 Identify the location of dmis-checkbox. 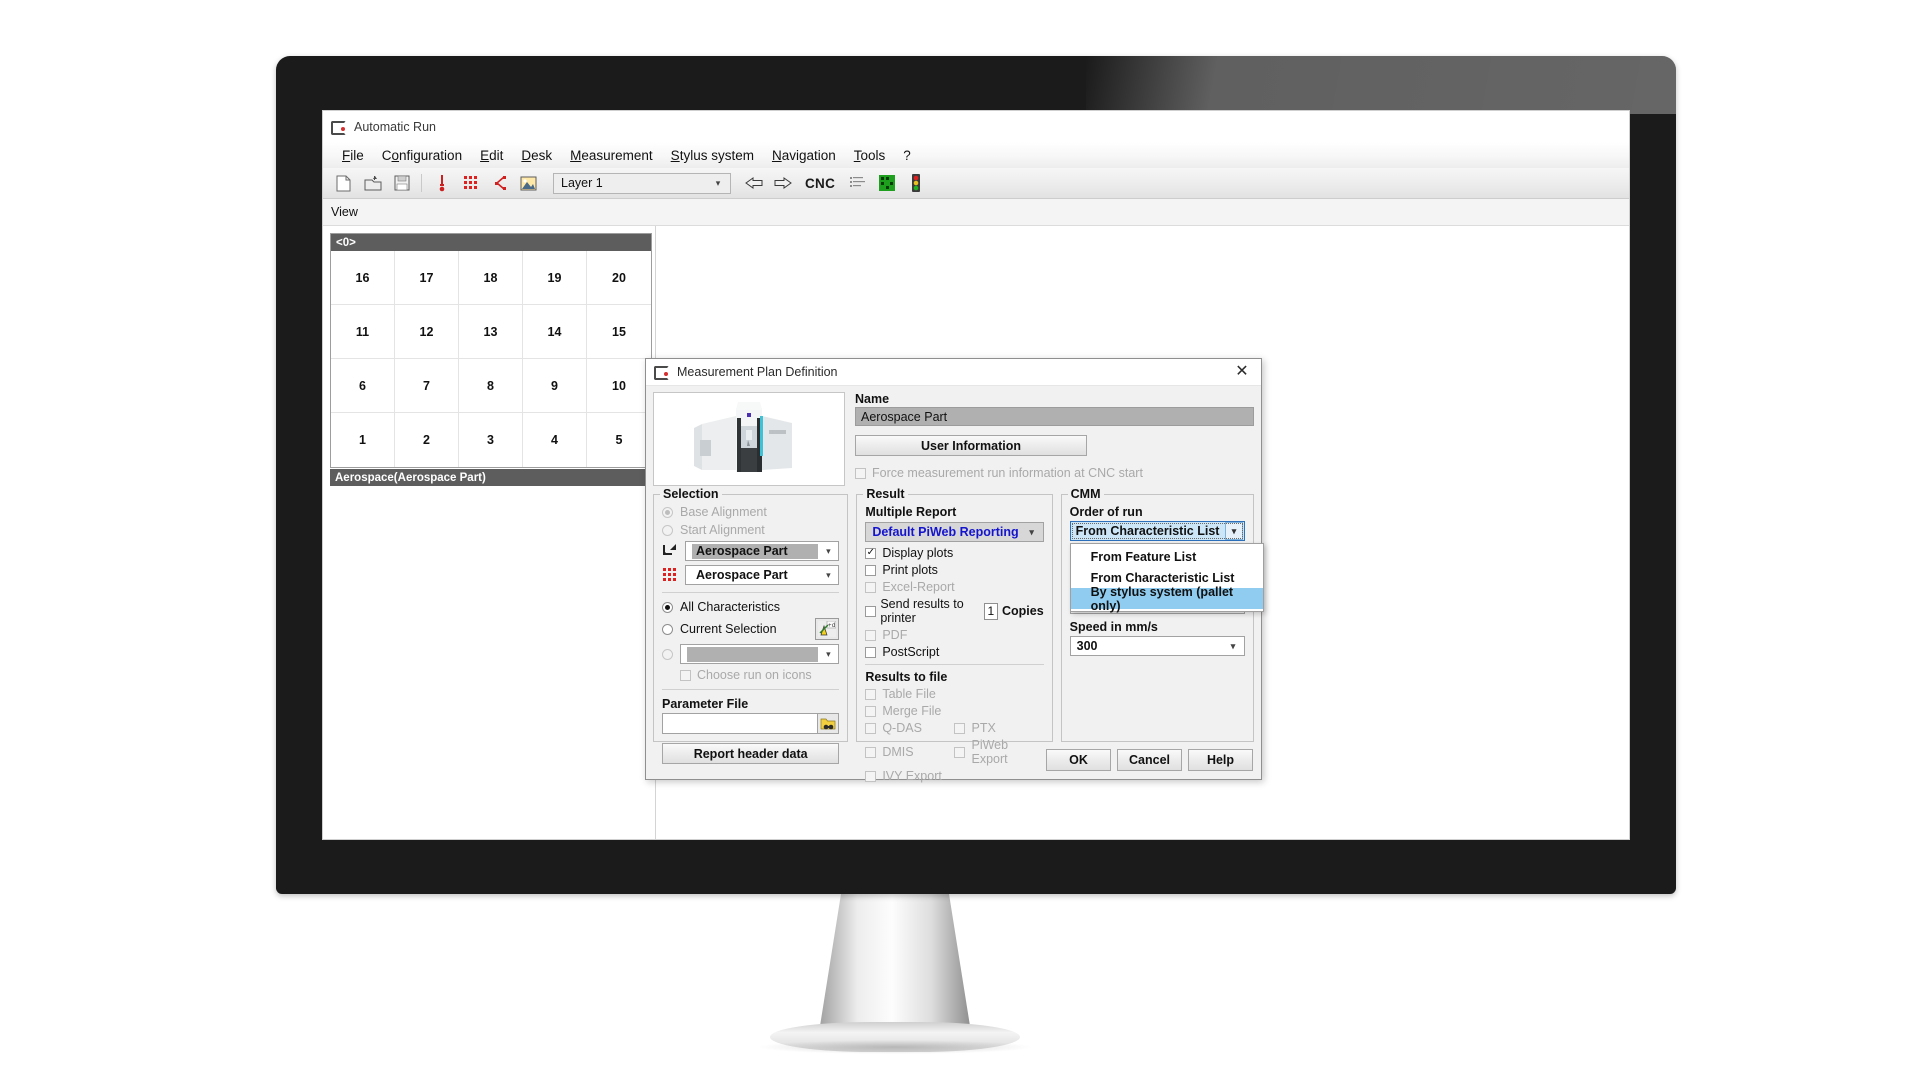
(871, 752).